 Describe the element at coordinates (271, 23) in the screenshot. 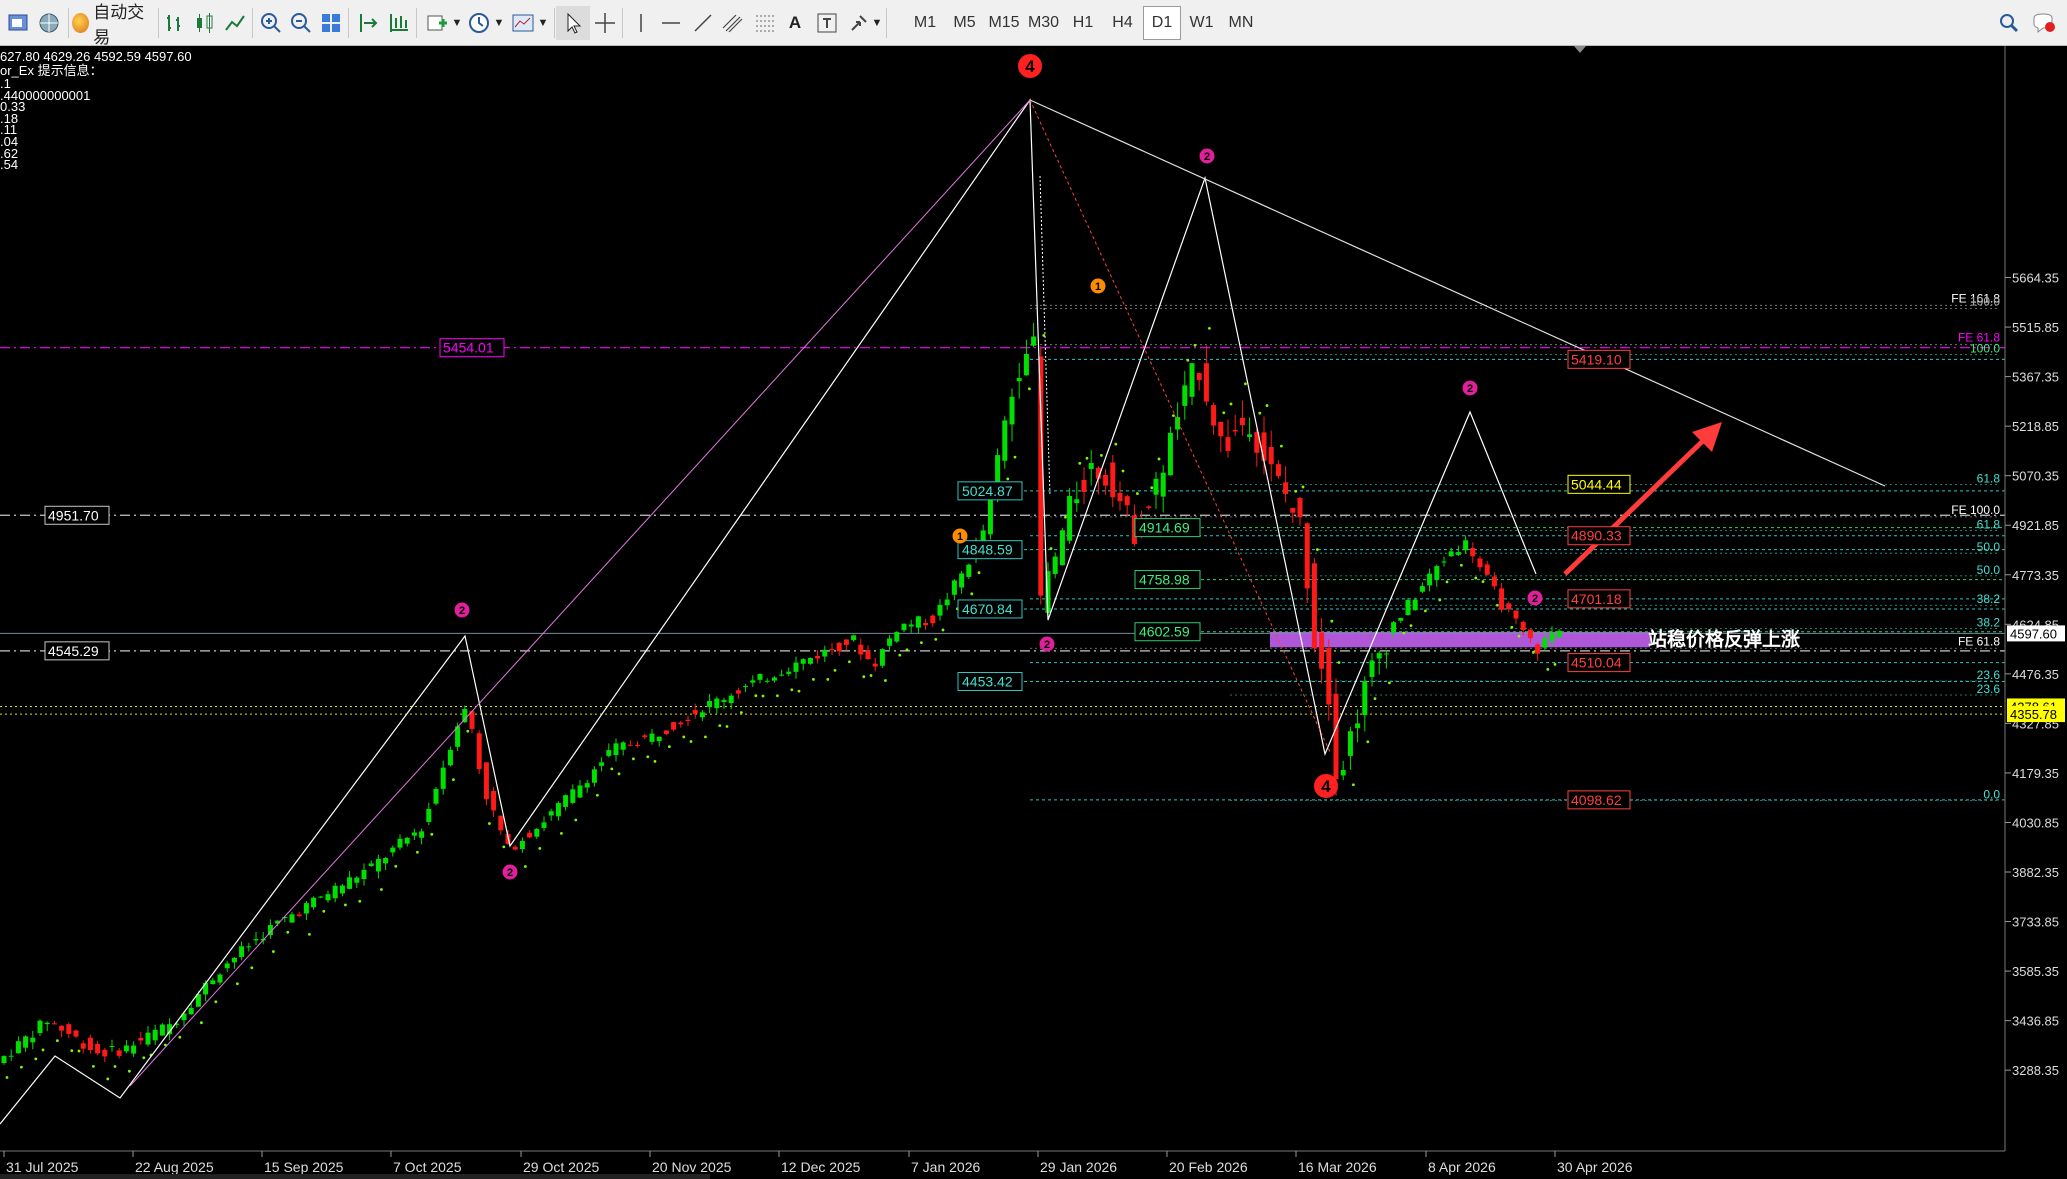

I see `zoom-in-icon` at that location.